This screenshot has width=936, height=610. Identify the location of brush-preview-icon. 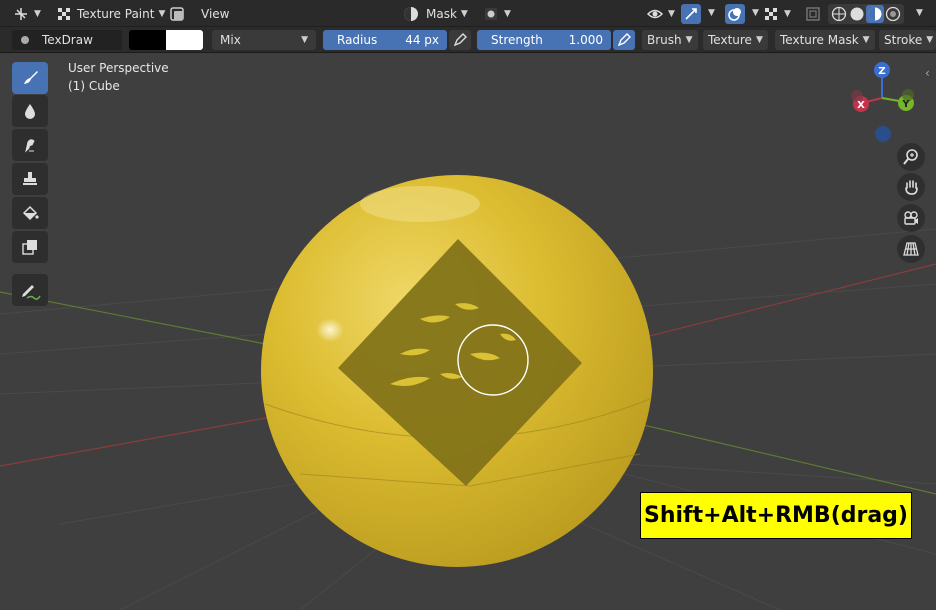
(25, 40).